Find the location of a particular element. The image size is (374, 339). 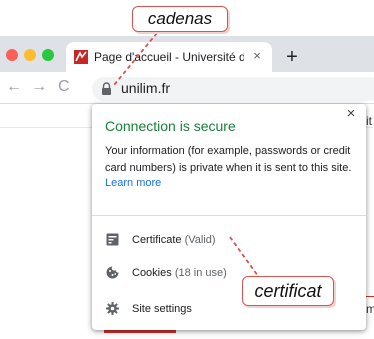

page-peek-text: m is located at coordinates (370, 309).